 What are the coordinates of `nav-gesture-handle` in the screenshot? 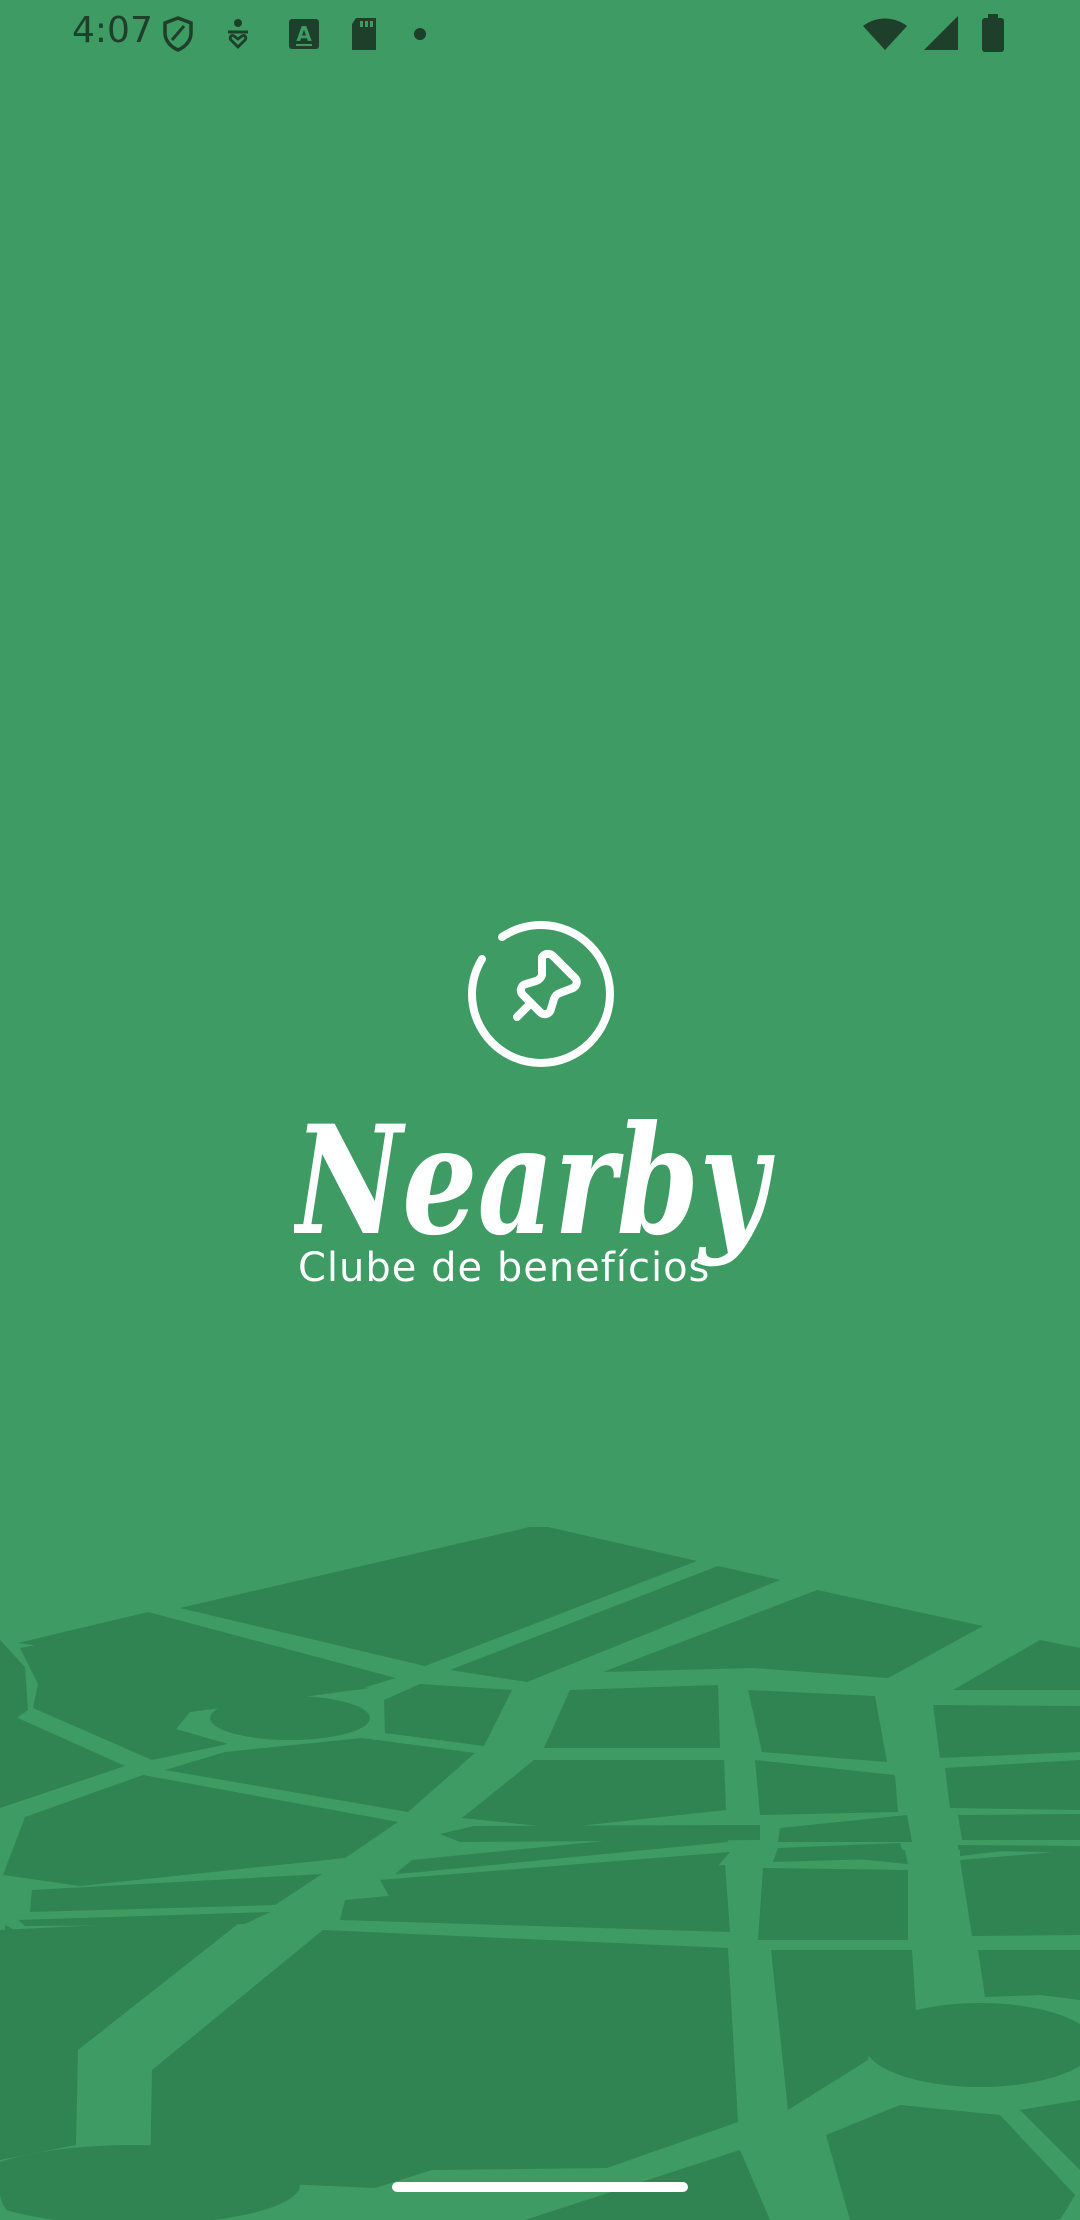 It's located at (540, 2187).